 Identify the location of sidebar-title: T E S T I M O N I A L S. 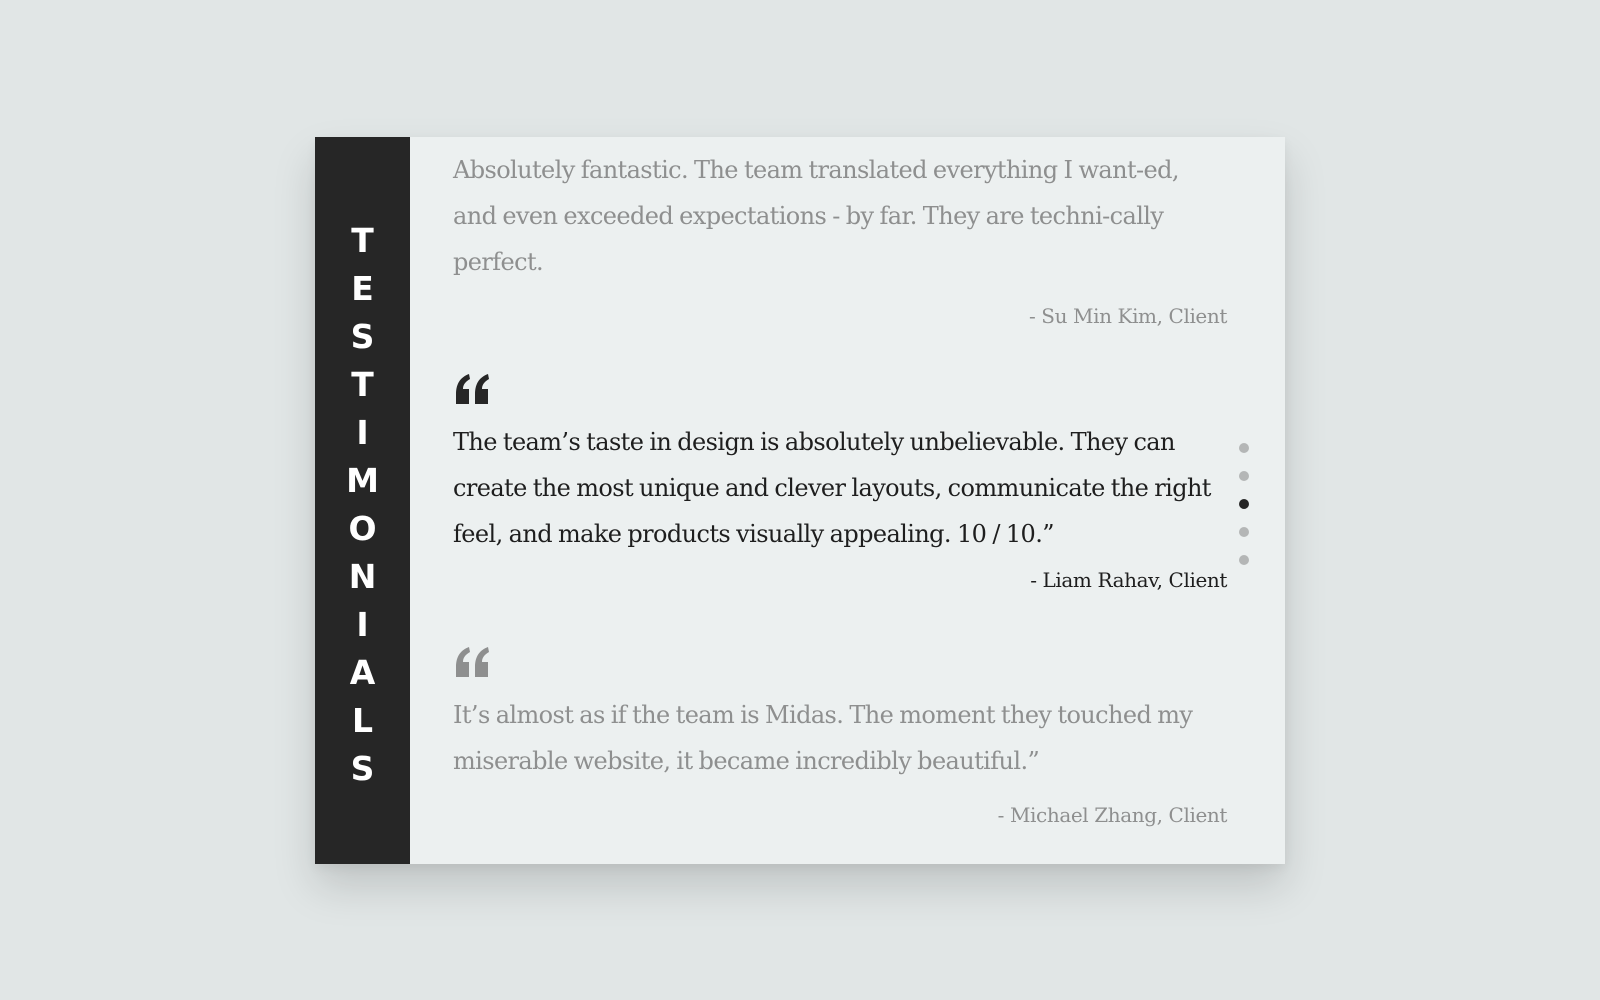
(362, 505).